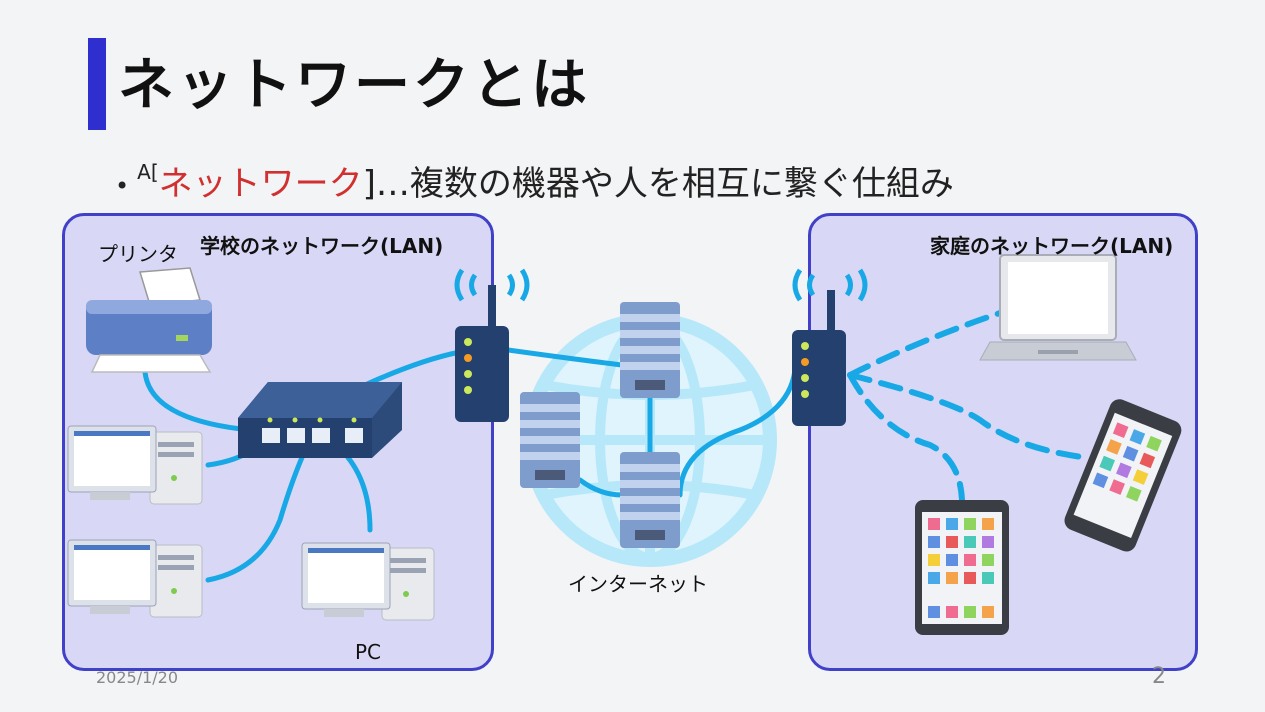 This screenshot has width=1265, height=712. Describe the element at coordinates (149, 320) in the screenshot. I see `printer-icon` at that location.